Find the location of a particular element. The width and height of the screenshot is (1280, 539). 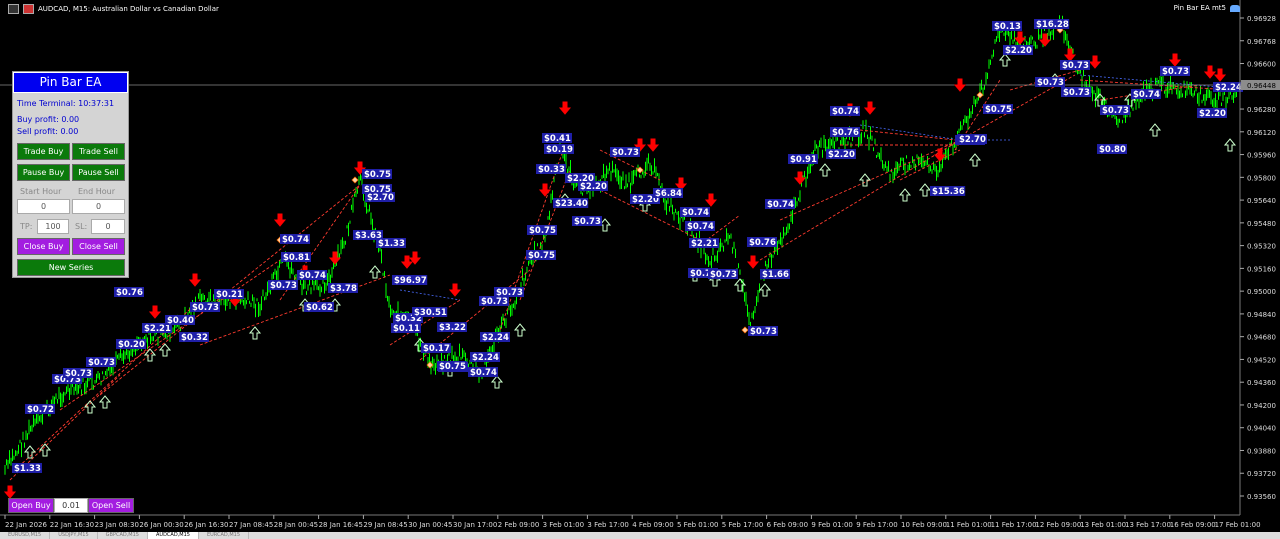

time-tick-label: 5 Feb 01:00 is located at coordinates (697, 525).